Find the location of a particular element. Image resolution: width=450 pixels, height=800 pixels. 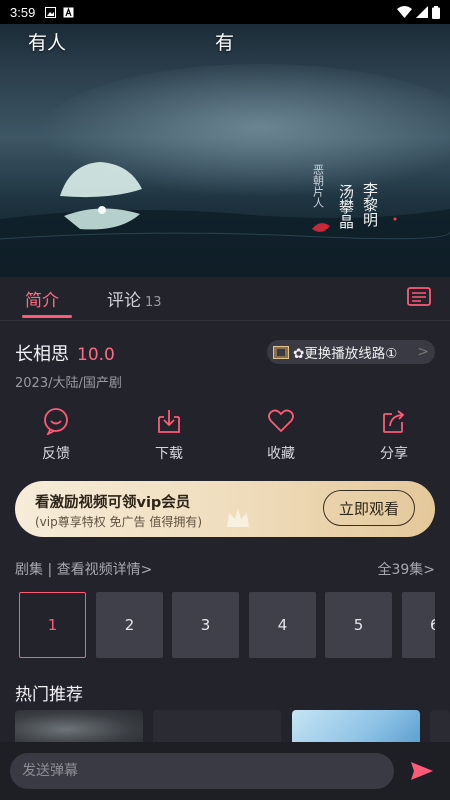

danmaku-comment: 有人 is located at coordinates (47, 43).